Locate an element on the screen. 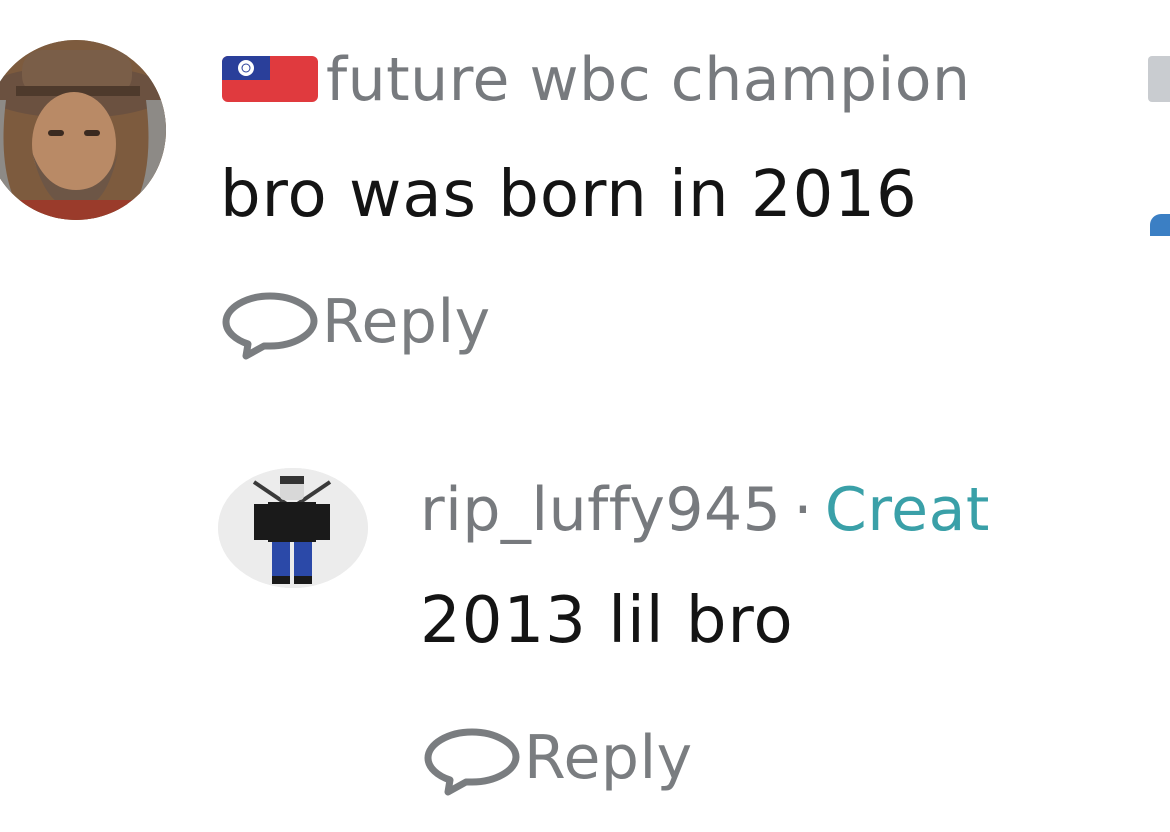 The height and width of the screenshot is (832, 1170). commenter-username: future wbc champion is located at coordinates (648, 80).